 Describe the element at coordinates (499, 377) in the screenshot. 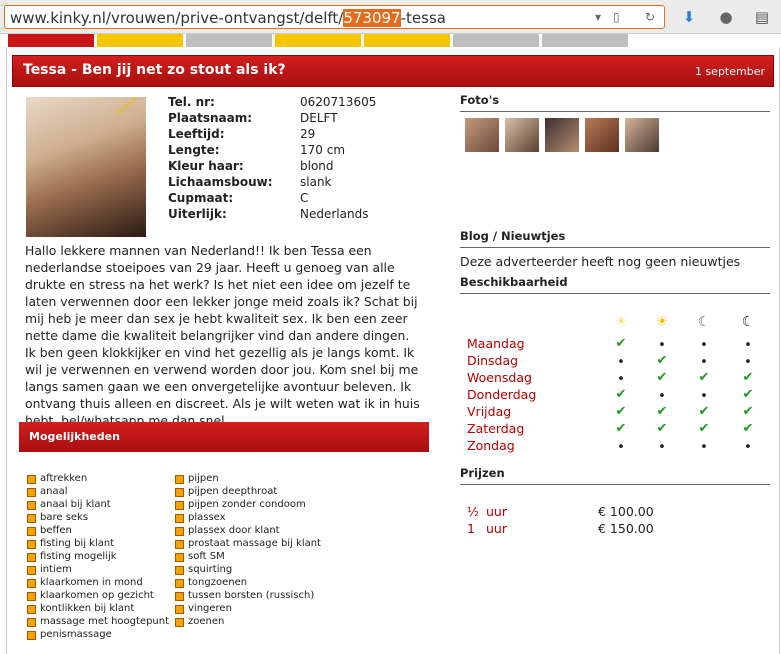

I see `day-label: Woensdag` at that location.